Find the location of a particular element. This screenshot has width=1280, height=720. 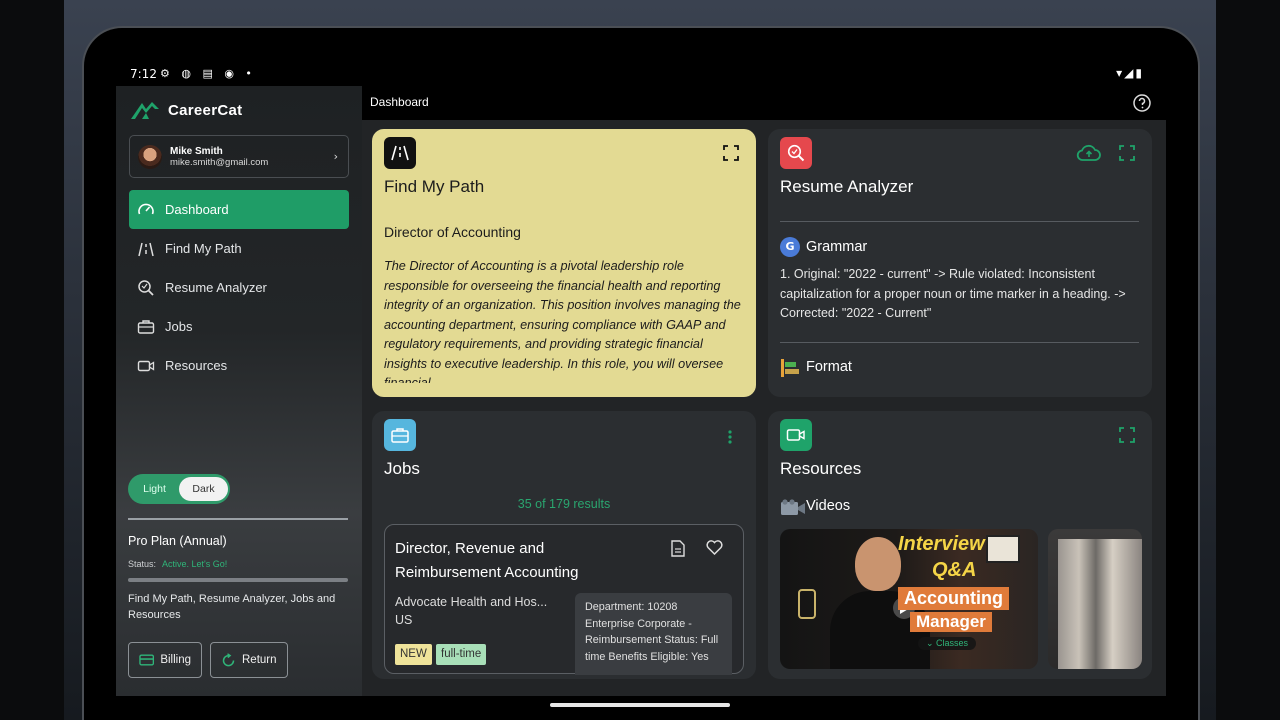

return-button: Return is located at coordinates (249, 660).